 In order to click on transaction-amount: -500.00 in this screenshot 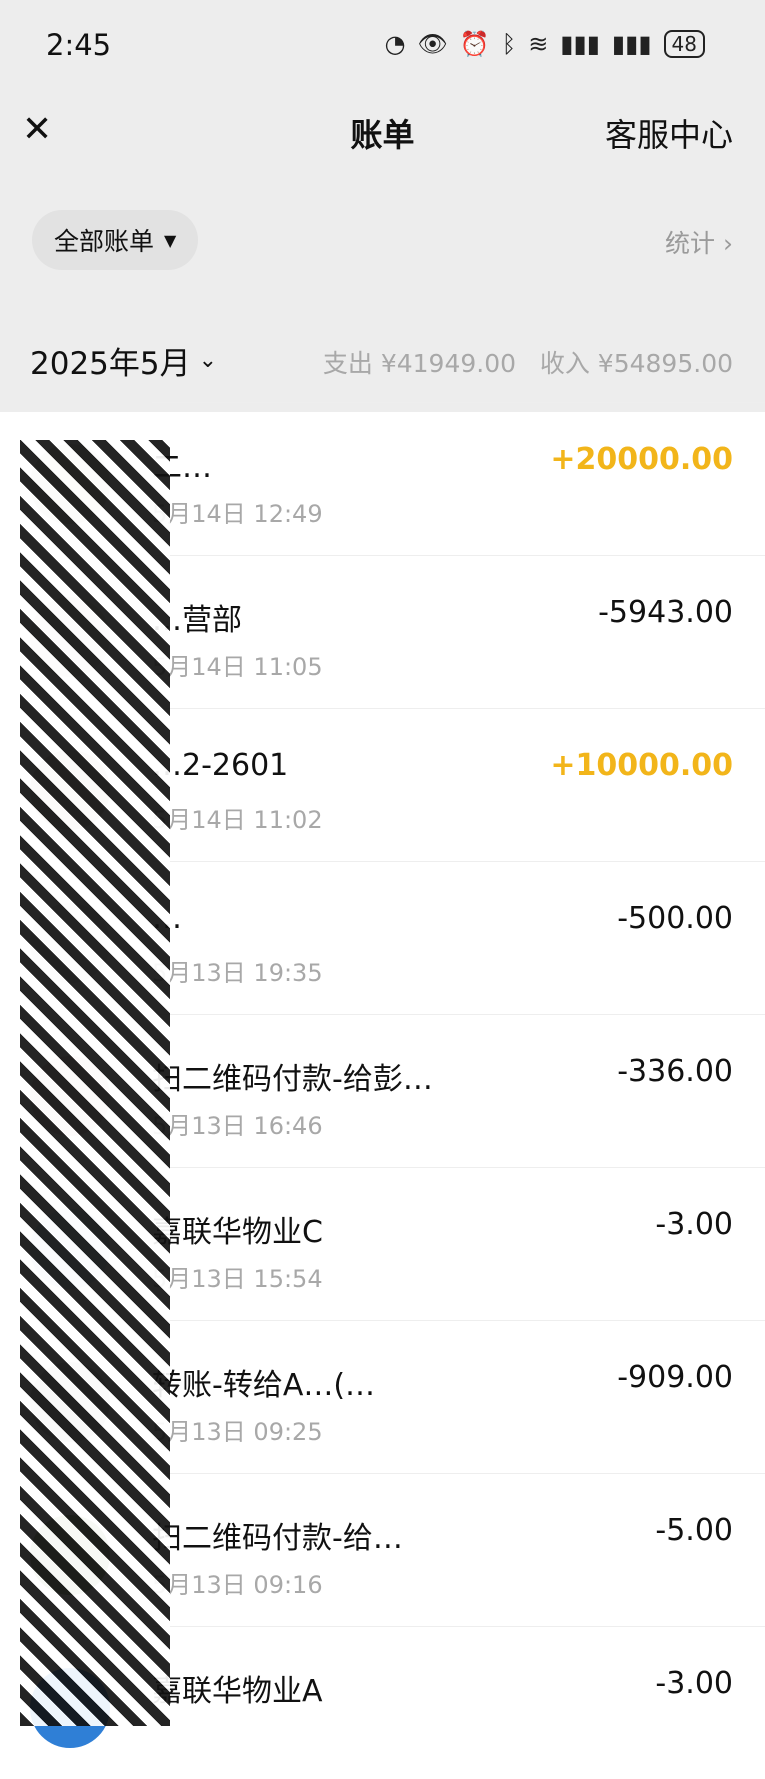, I will do `click(675, 918)`.